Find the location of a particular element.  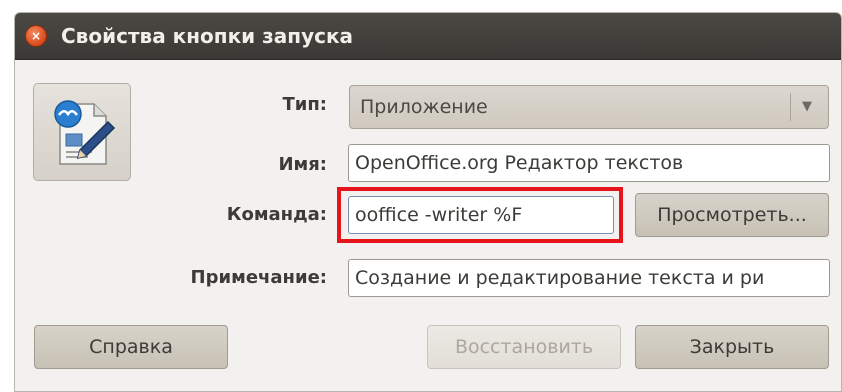

help-button: Справка is located at coordinates (131, 347).